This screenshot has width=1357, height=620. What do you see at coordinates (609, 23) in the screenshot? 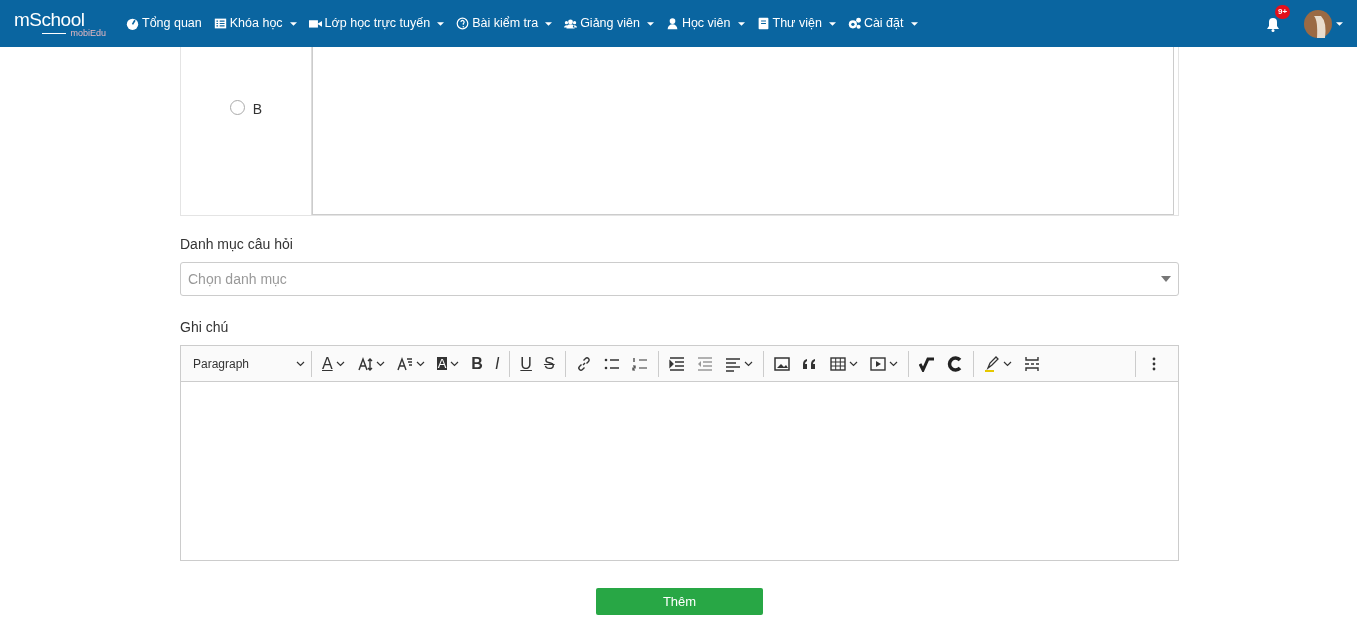
I see `nav-link: Giảng viên` at bounding box center [609, 23].